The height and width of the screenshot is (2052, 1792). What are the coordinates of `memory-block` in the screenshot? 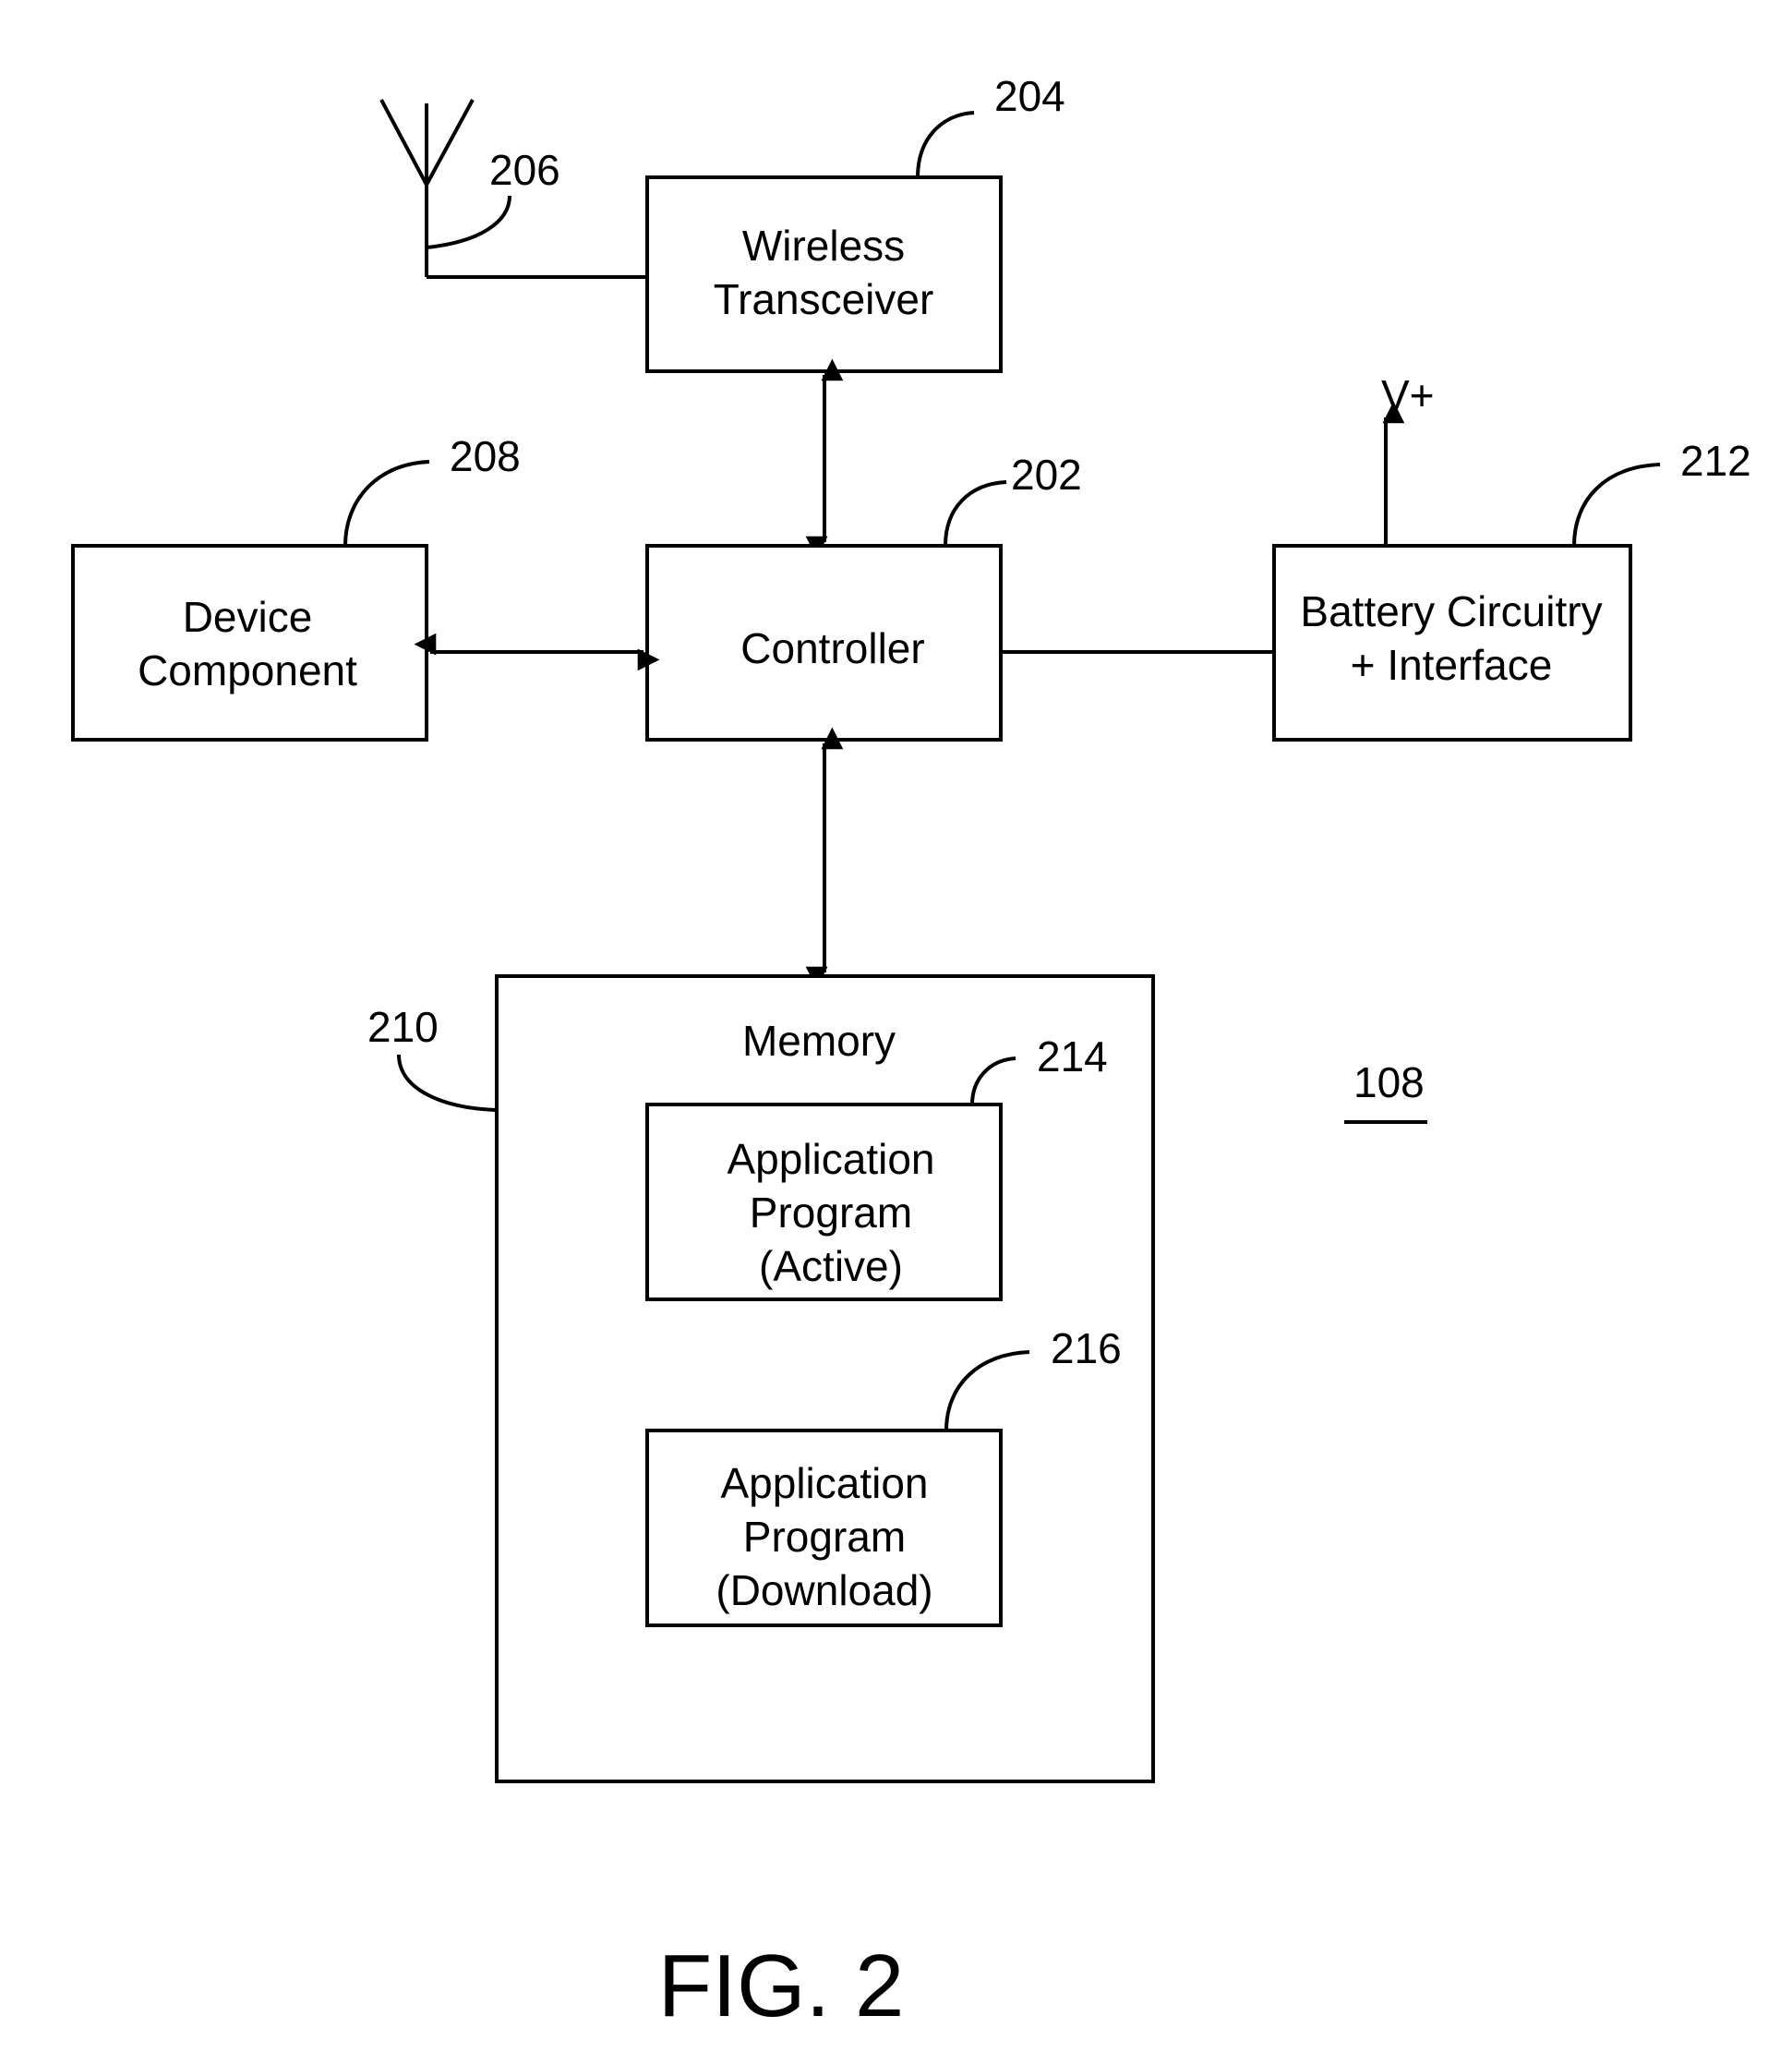 It's located at (825, 1378).